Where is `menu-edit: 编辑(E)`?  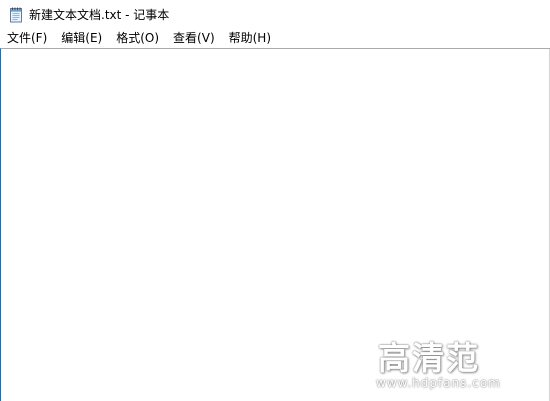
menu-edit: 编辑(E) is located at coordinates (81, 38).